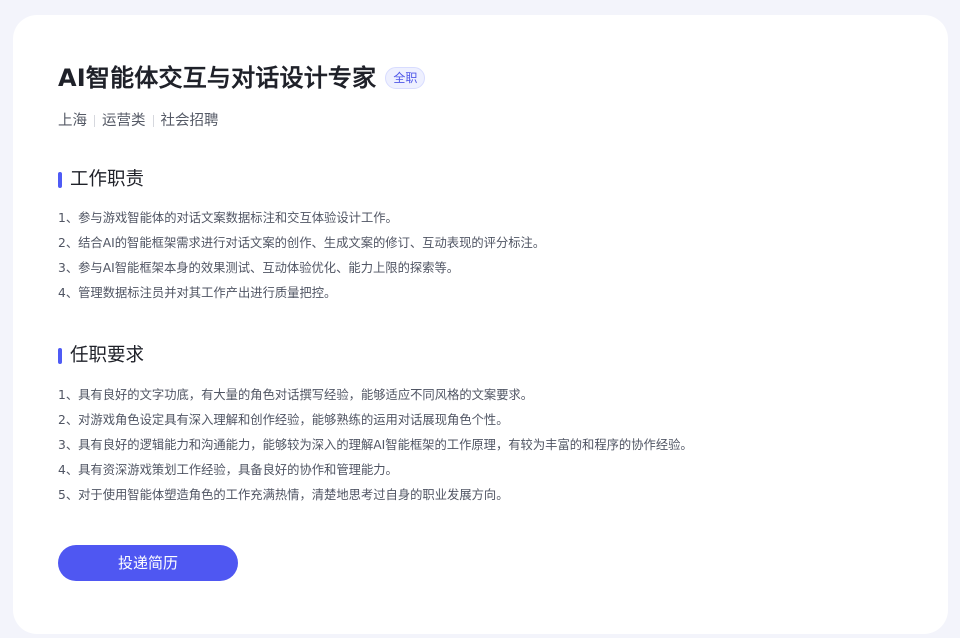 The image size is (960, 638). Describe the element at coordinates (148, 563) in the screenshot. I see `apply-resume-button: 投递简历` at that location.